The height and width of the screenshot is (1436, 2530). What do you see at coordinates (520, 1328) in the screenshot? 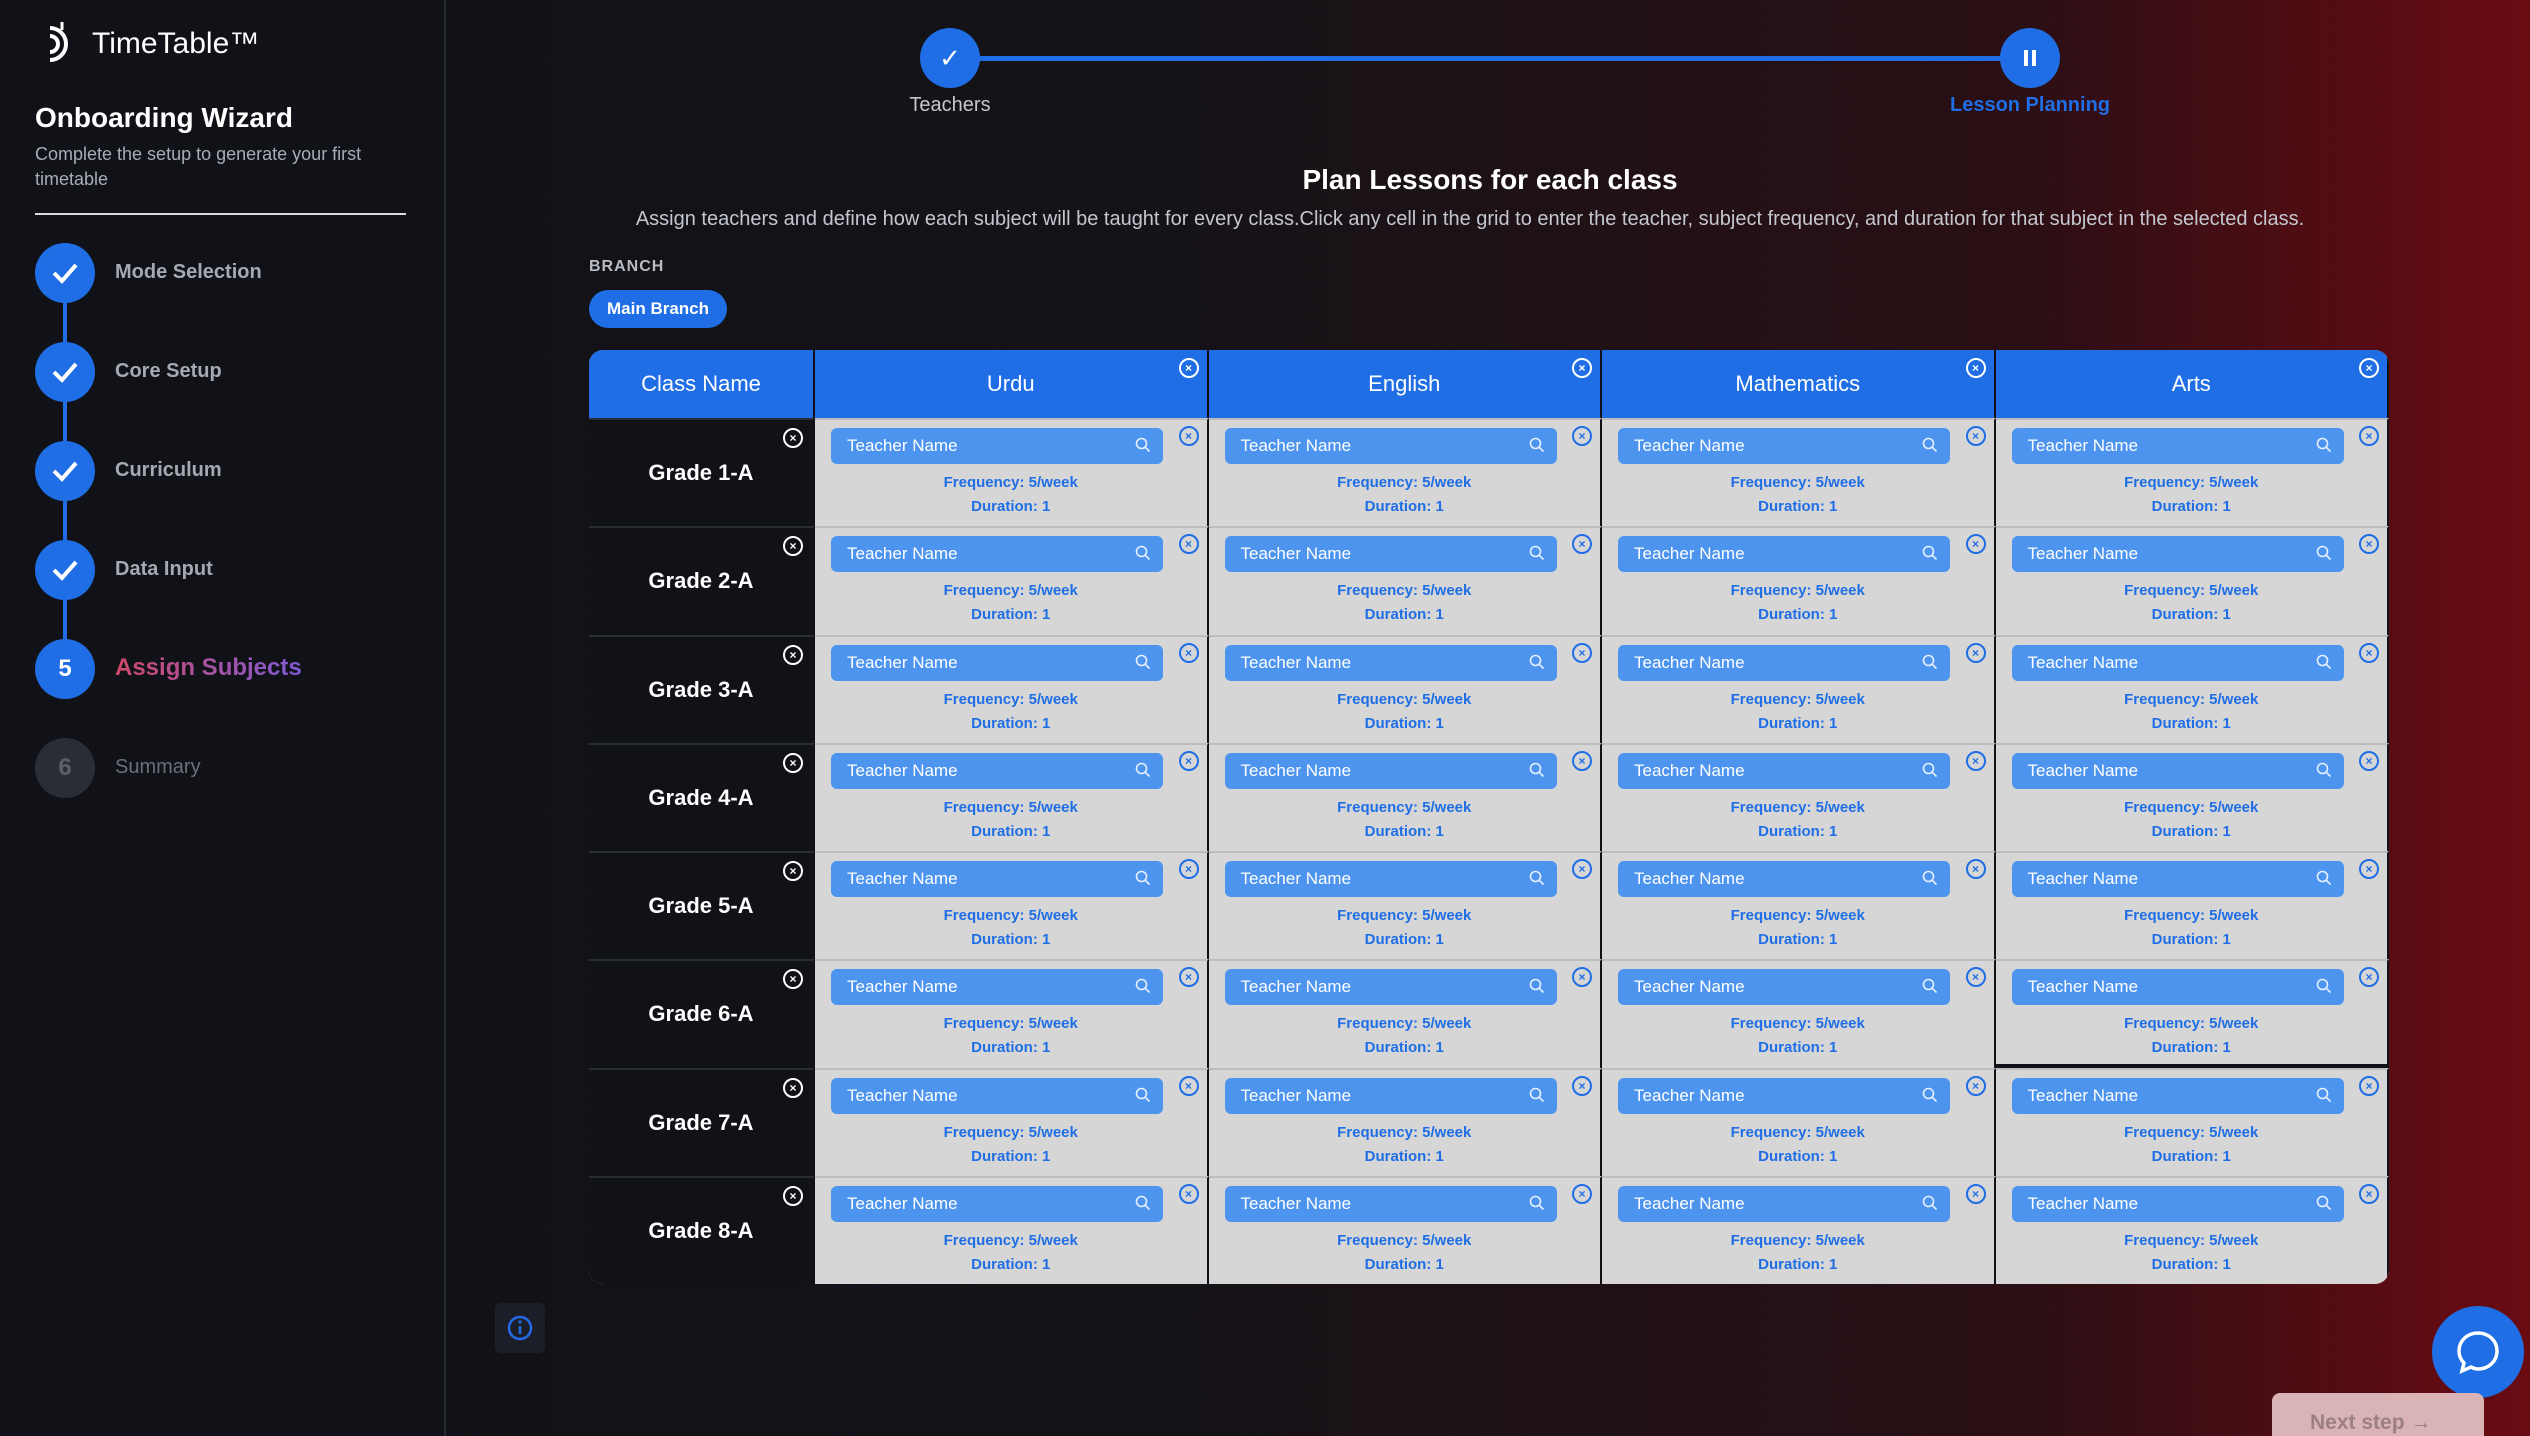
I see `info-button` at bounding box center [520, 1328].